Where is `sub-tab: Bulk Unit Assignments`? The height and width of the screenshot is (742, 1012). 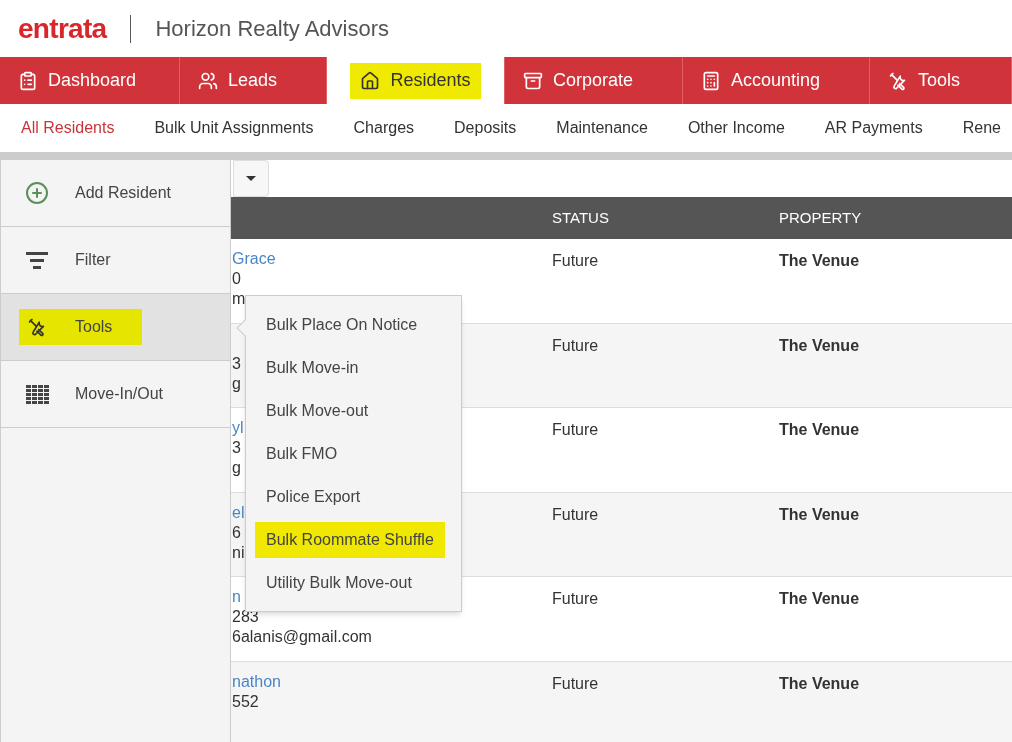 sub-tab: Bulk Unit Assignments is located at coordinates (234, 128).